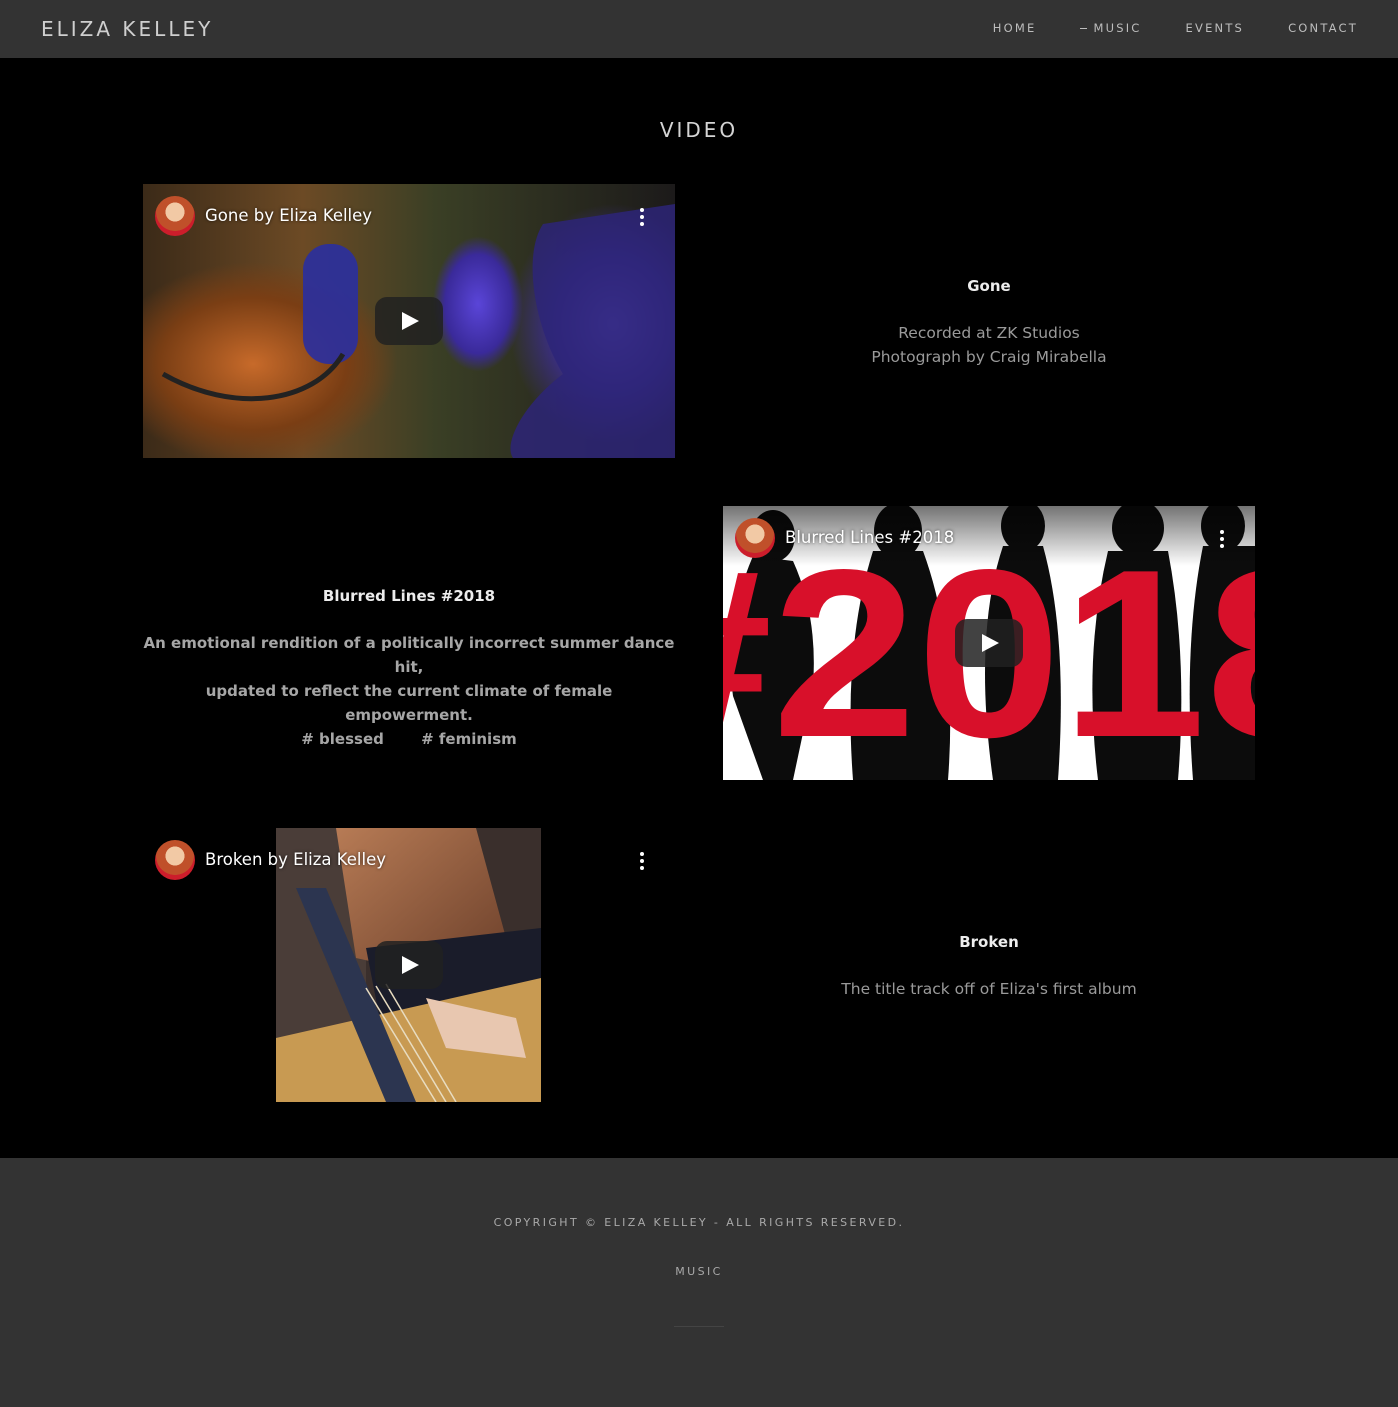  What do you see at coordinates (295, 859) in the screenshot?
I see `video-title: Broken by Eliza Kelley` at bounding box center [295, 859].